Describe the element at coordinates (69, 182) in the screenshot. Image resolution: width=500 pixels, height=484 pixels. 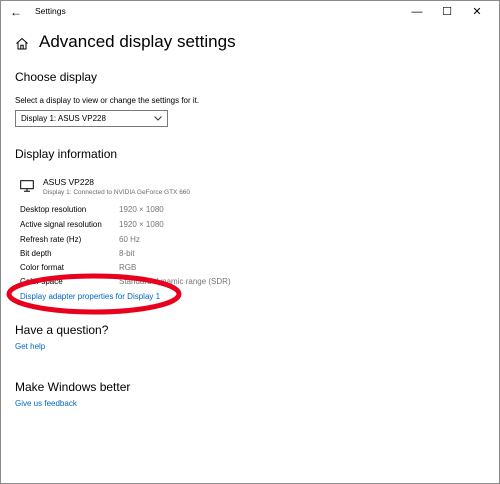
I see `monitor-name: ASUS VP228` at that location.